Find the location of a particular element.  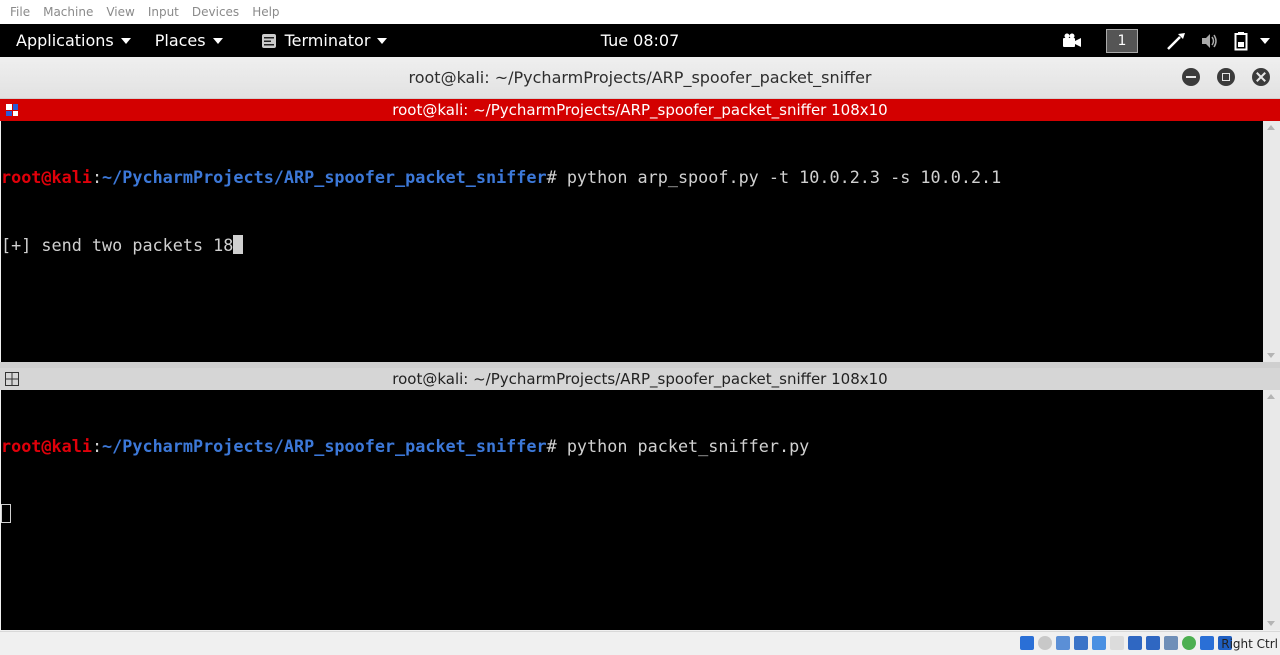

display-icon is located at coordinates (1135, 643).